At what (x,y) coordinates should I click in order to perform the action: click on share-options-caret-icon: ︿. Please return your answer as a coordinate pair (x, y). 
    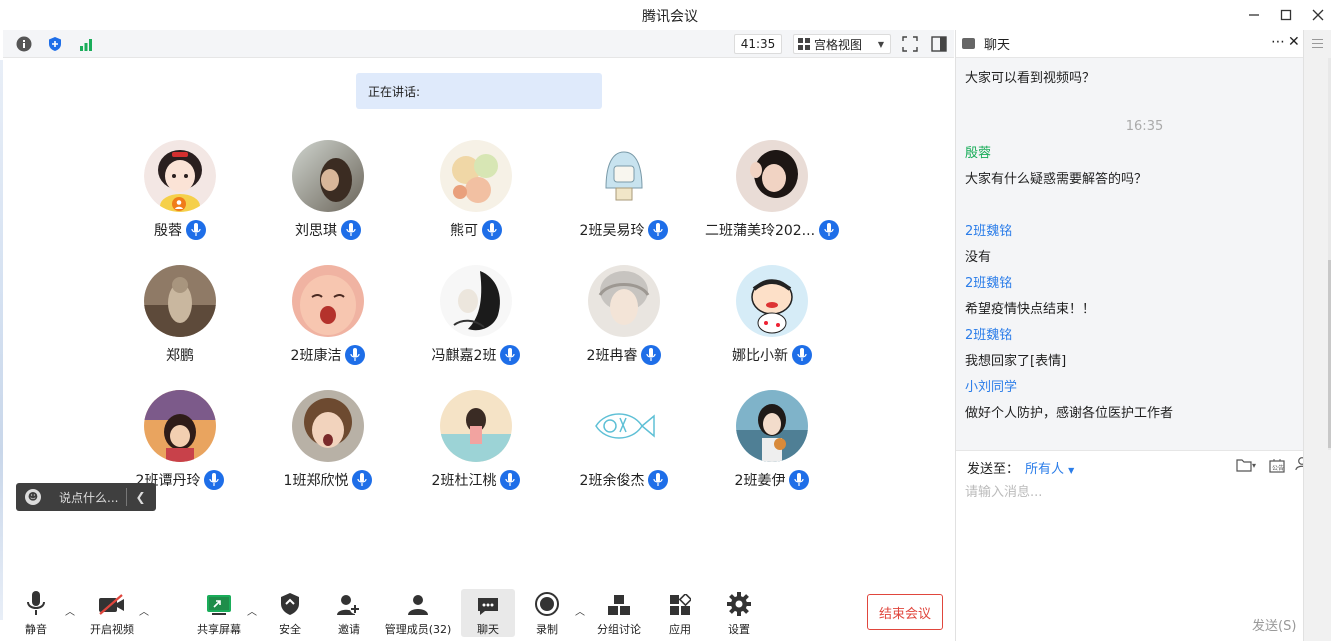
    Looking at the image, I should click on (252, 610).